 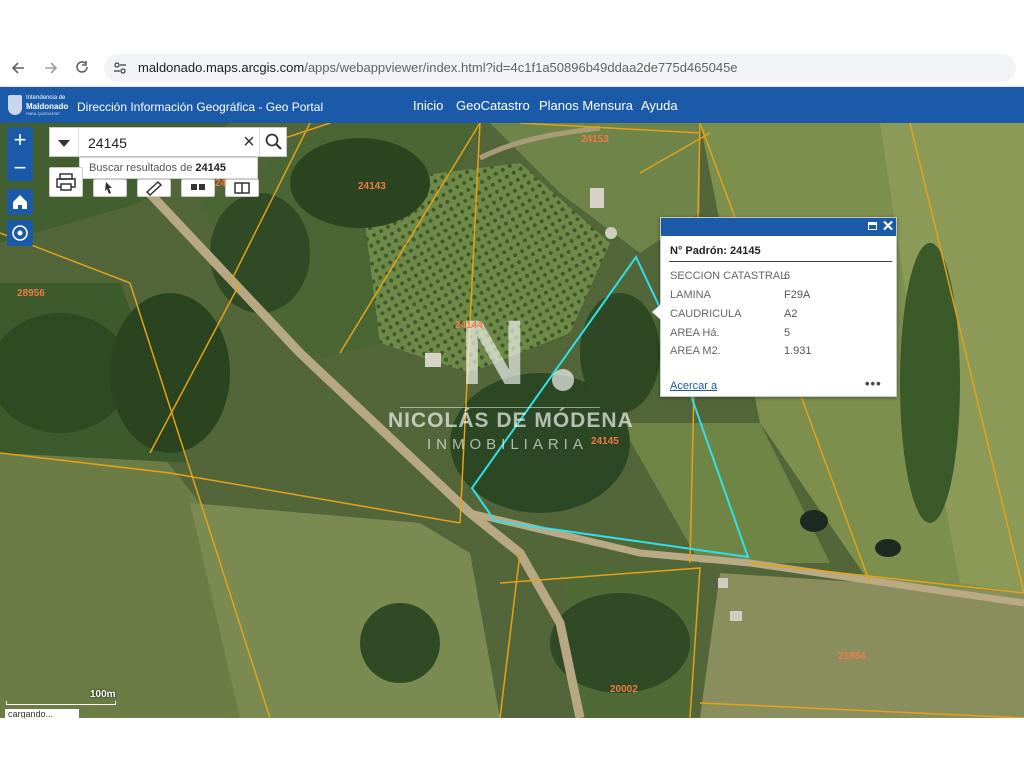 I want to click on suggestion-term: 24145, so click(x=210, y=168).